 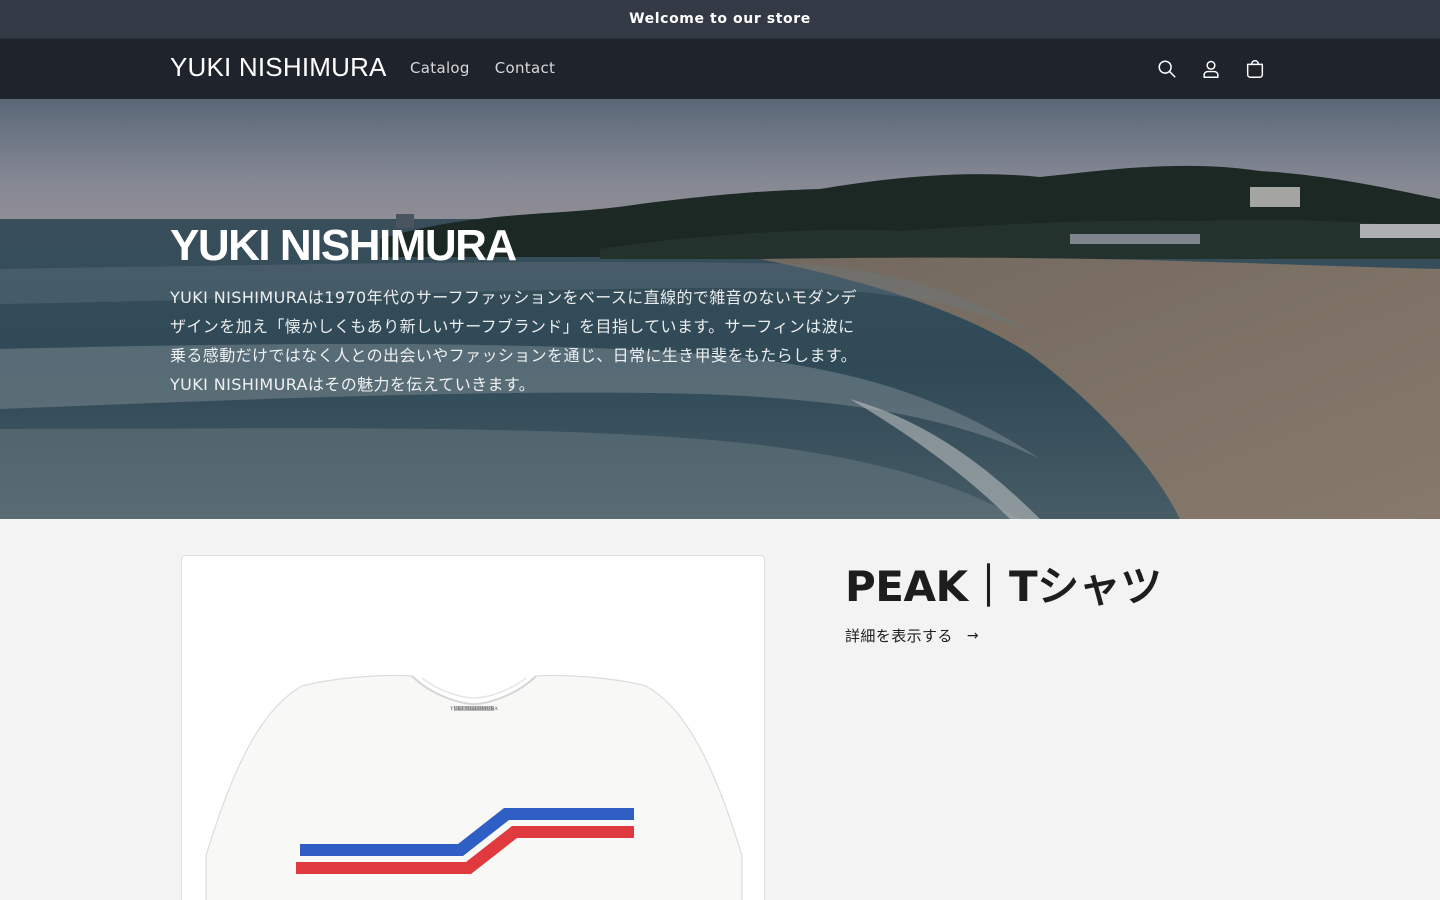 What do you see at coordinates (440, 68) in the screenshot?
I see `nav-item-catalog: Catalog` at bounding box center [440, 68].